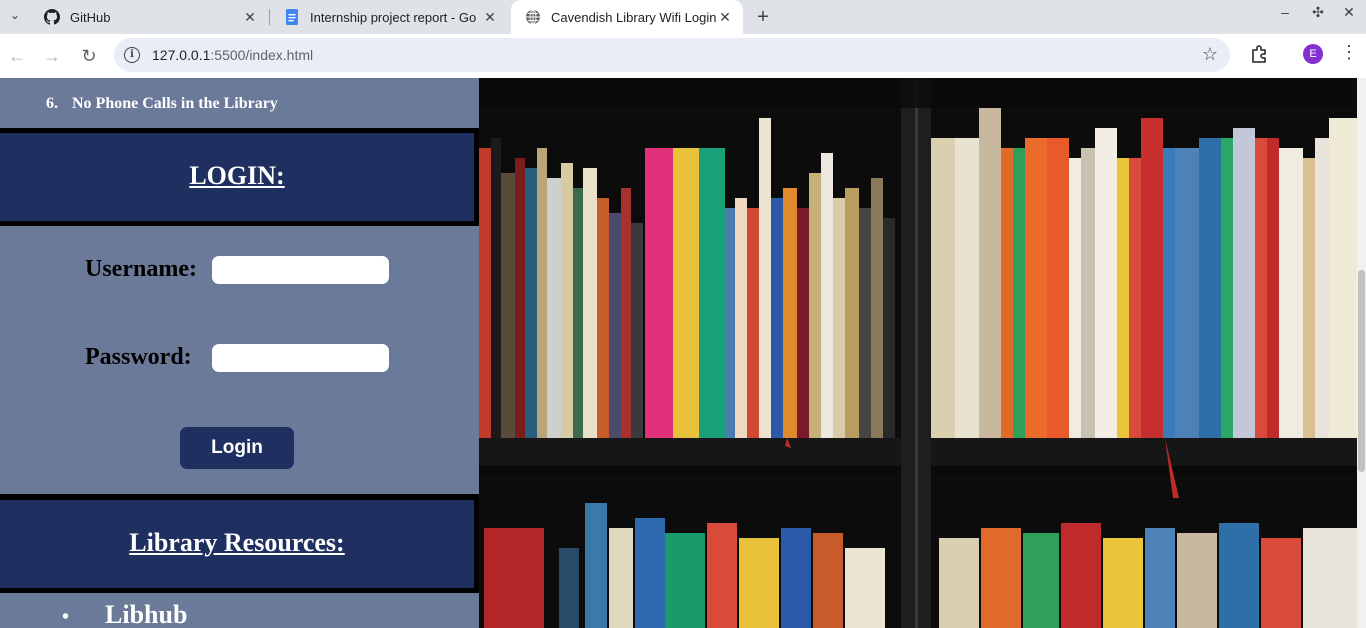 This screenshot has height=628, width=1366. What do you see at coordinates (237, 448) in the screenshot?
I see `login-button: Login` at bounding box center [237, 448].